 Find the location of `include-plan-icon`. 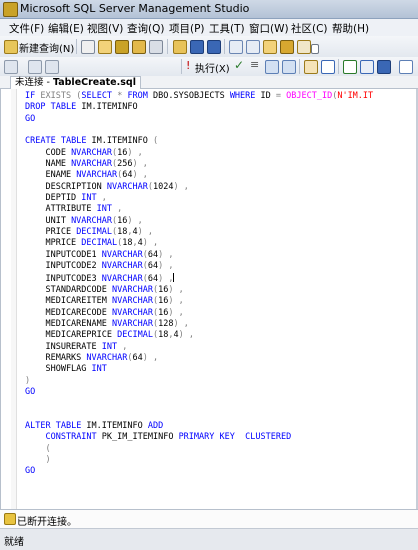

include-plan-icon is located at coordinates (328, 67).